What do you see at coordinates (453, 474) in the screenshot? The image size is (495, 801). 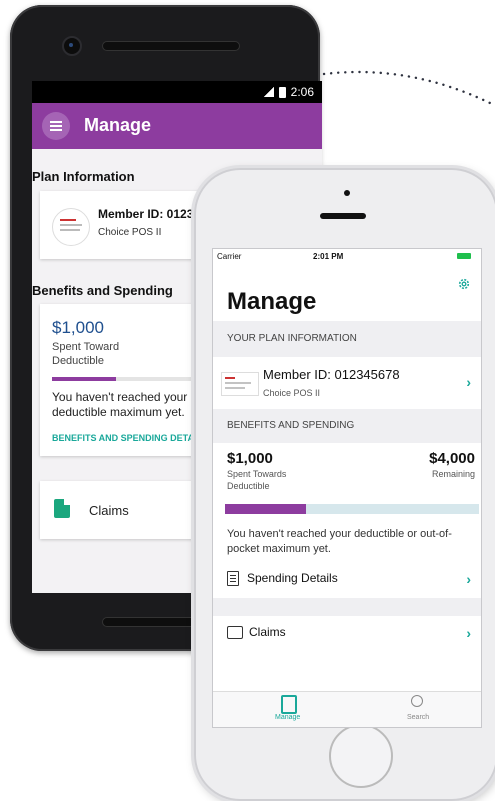 I see `remaining-label: Remaining` at bounding box center [453, 474].